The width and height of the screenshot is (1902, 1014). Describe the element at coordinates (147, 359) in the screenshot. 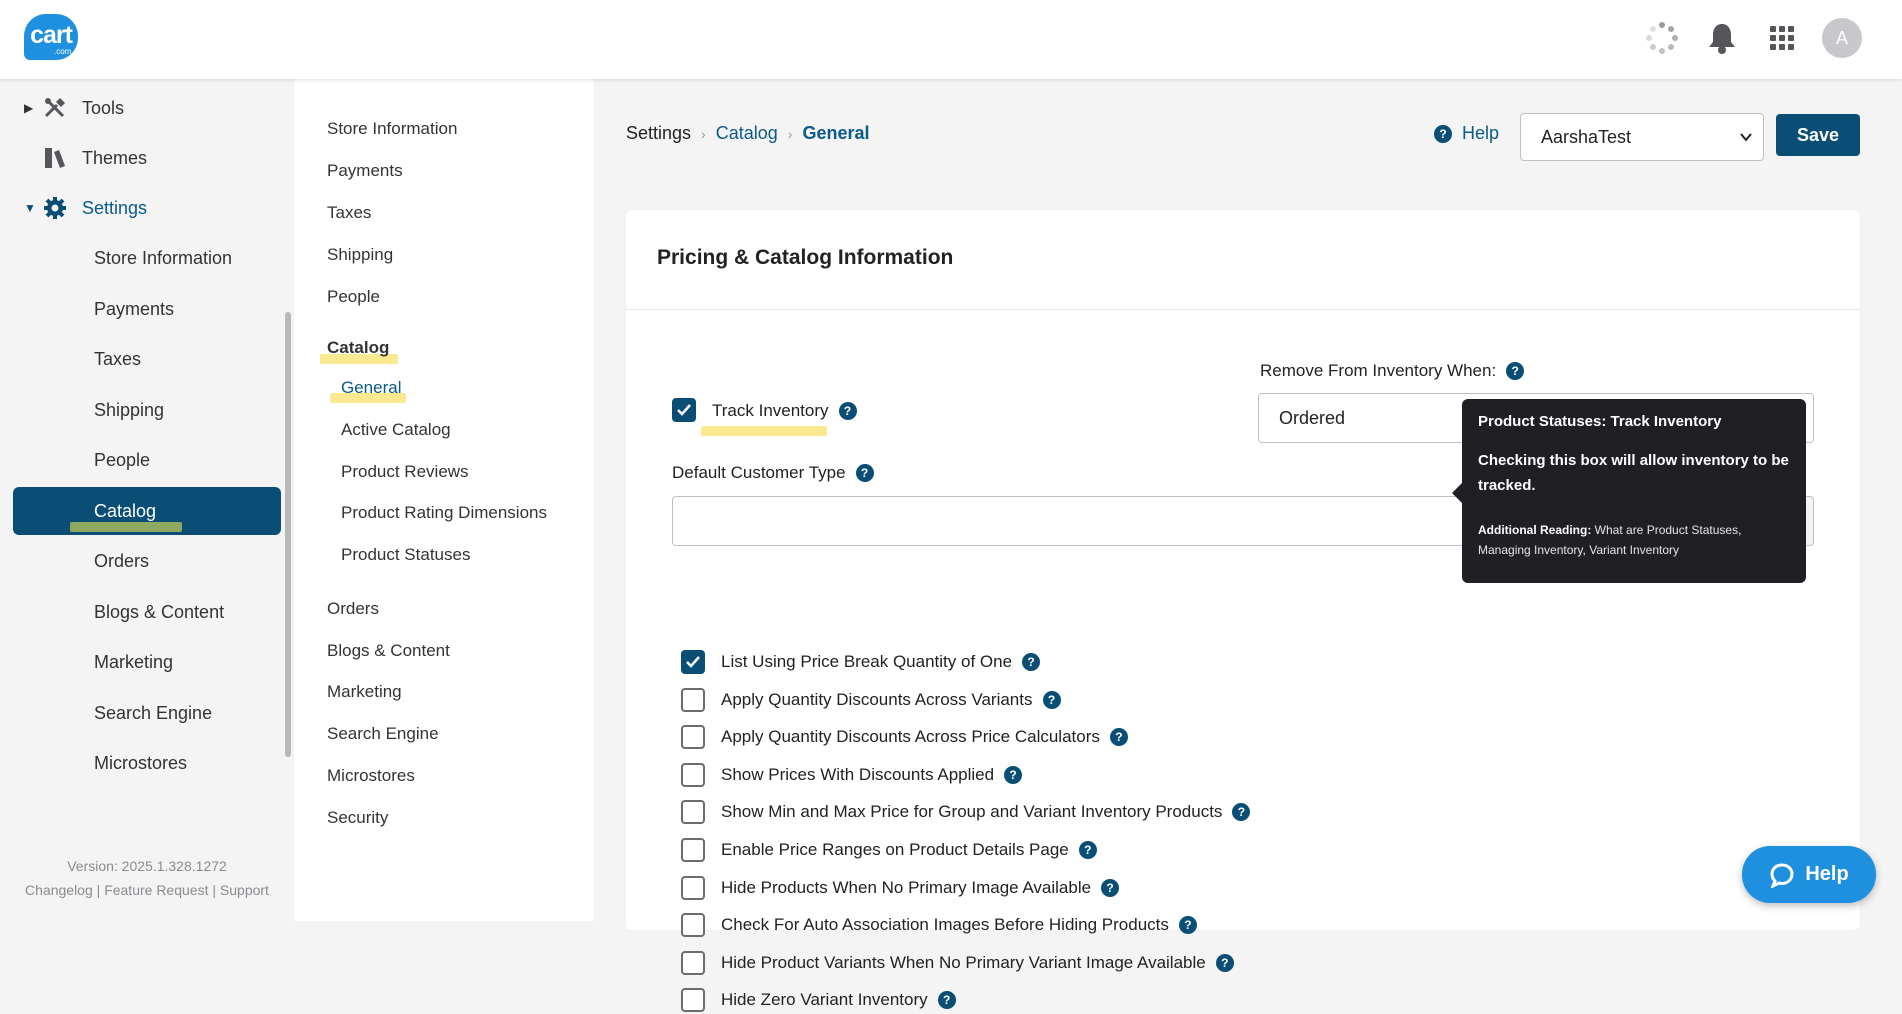

I see `sidebar-sub-taxes: Taxes` at that location.